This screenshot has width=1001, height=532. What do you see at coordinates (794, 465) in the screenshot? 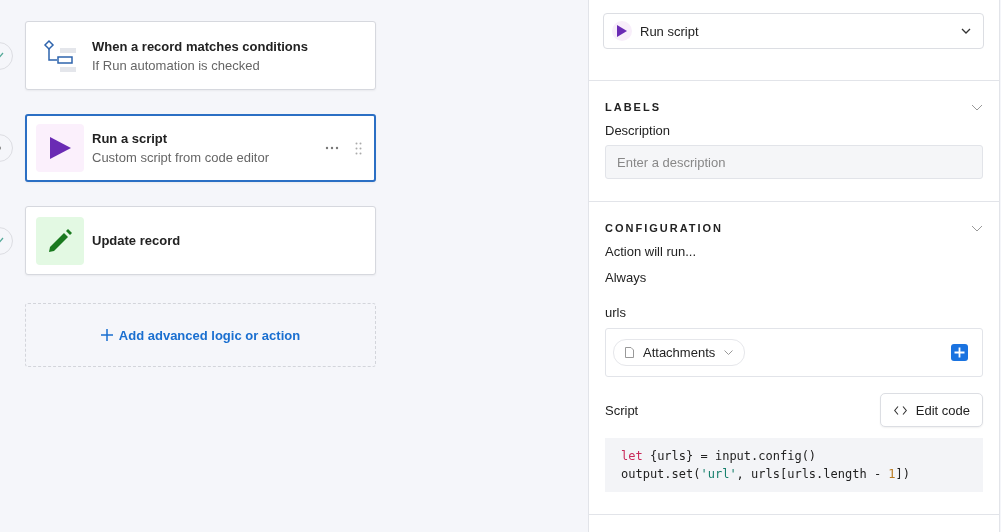
I see `code-block: let {urls} = input.config() output.set('url', urls[urls.length - 1])` at bounding box center [794, 465].